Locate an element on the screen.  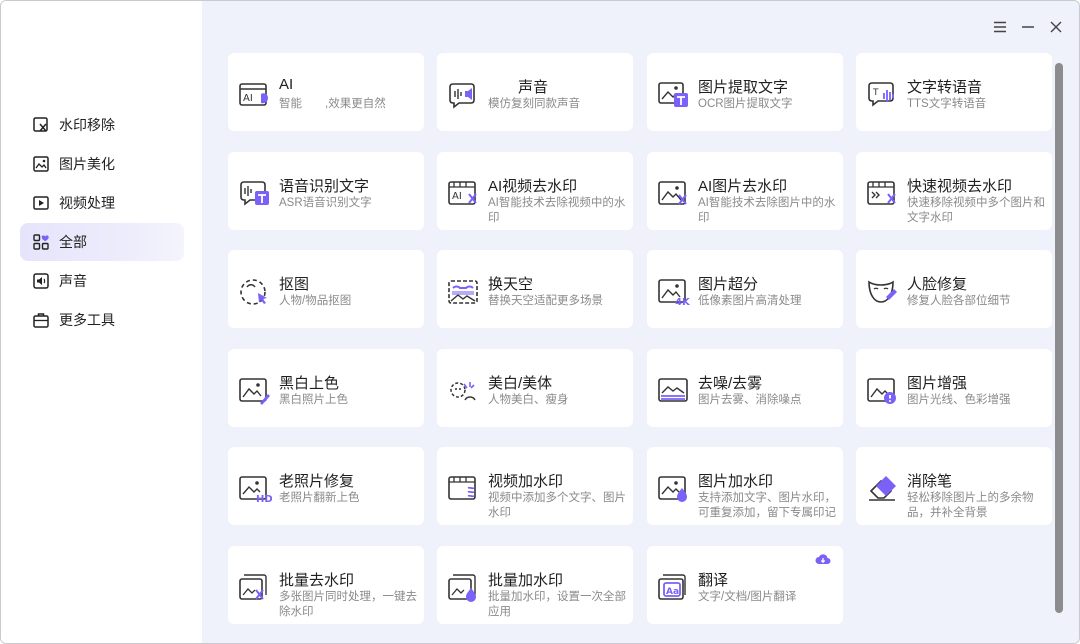
colorize-icon is located at coordinates (255, 391).